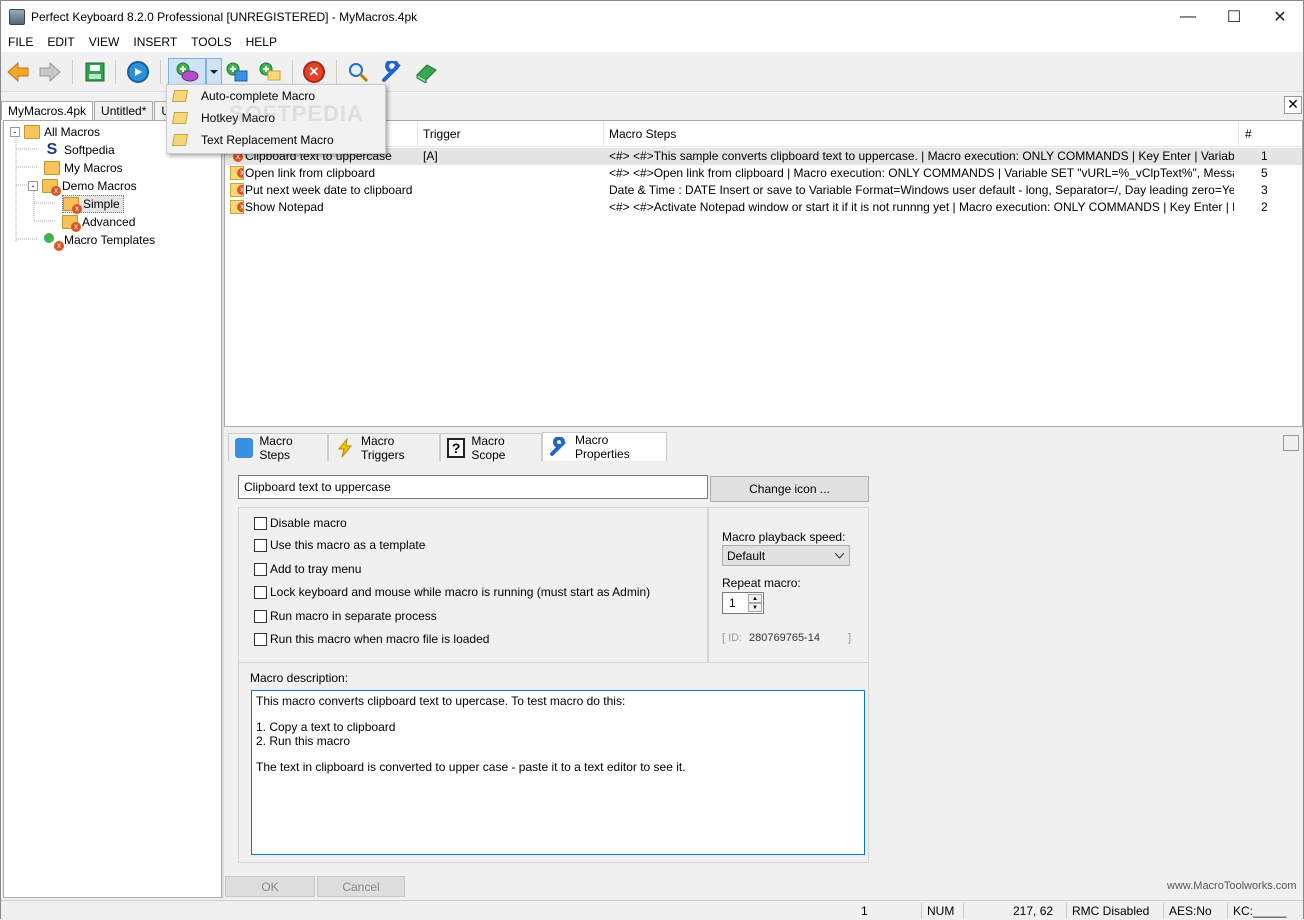 This screenshot has width=1304, height=920. What do you see at coordinates (124, 110) in the screenshot?
I see `doc-tab-untitled: Untitled*` at bounding box center [124, 110].